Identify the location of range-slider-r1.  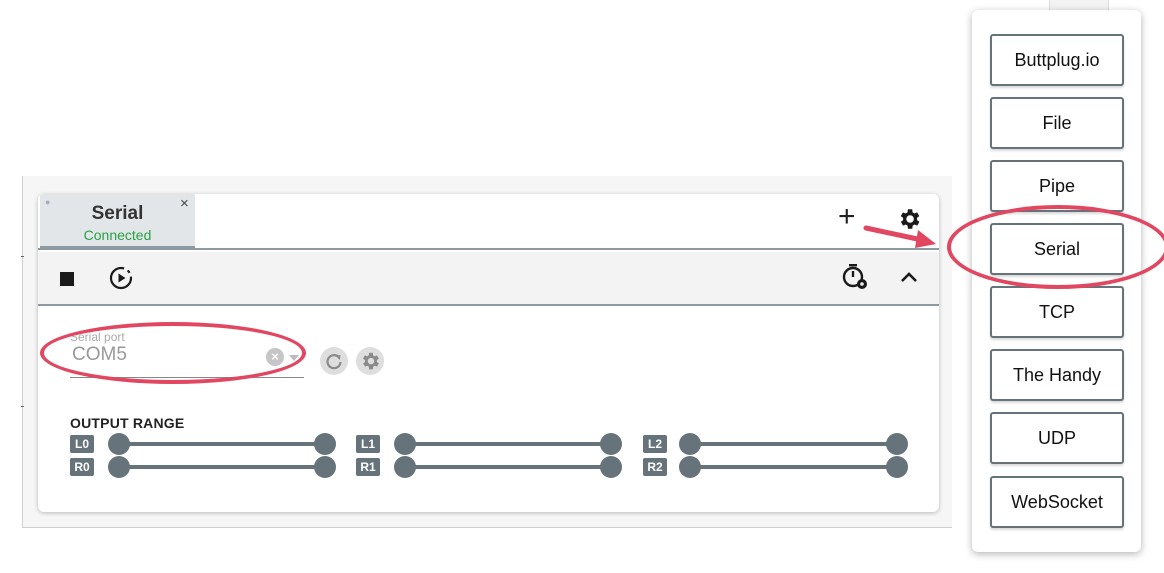
(508, 467).